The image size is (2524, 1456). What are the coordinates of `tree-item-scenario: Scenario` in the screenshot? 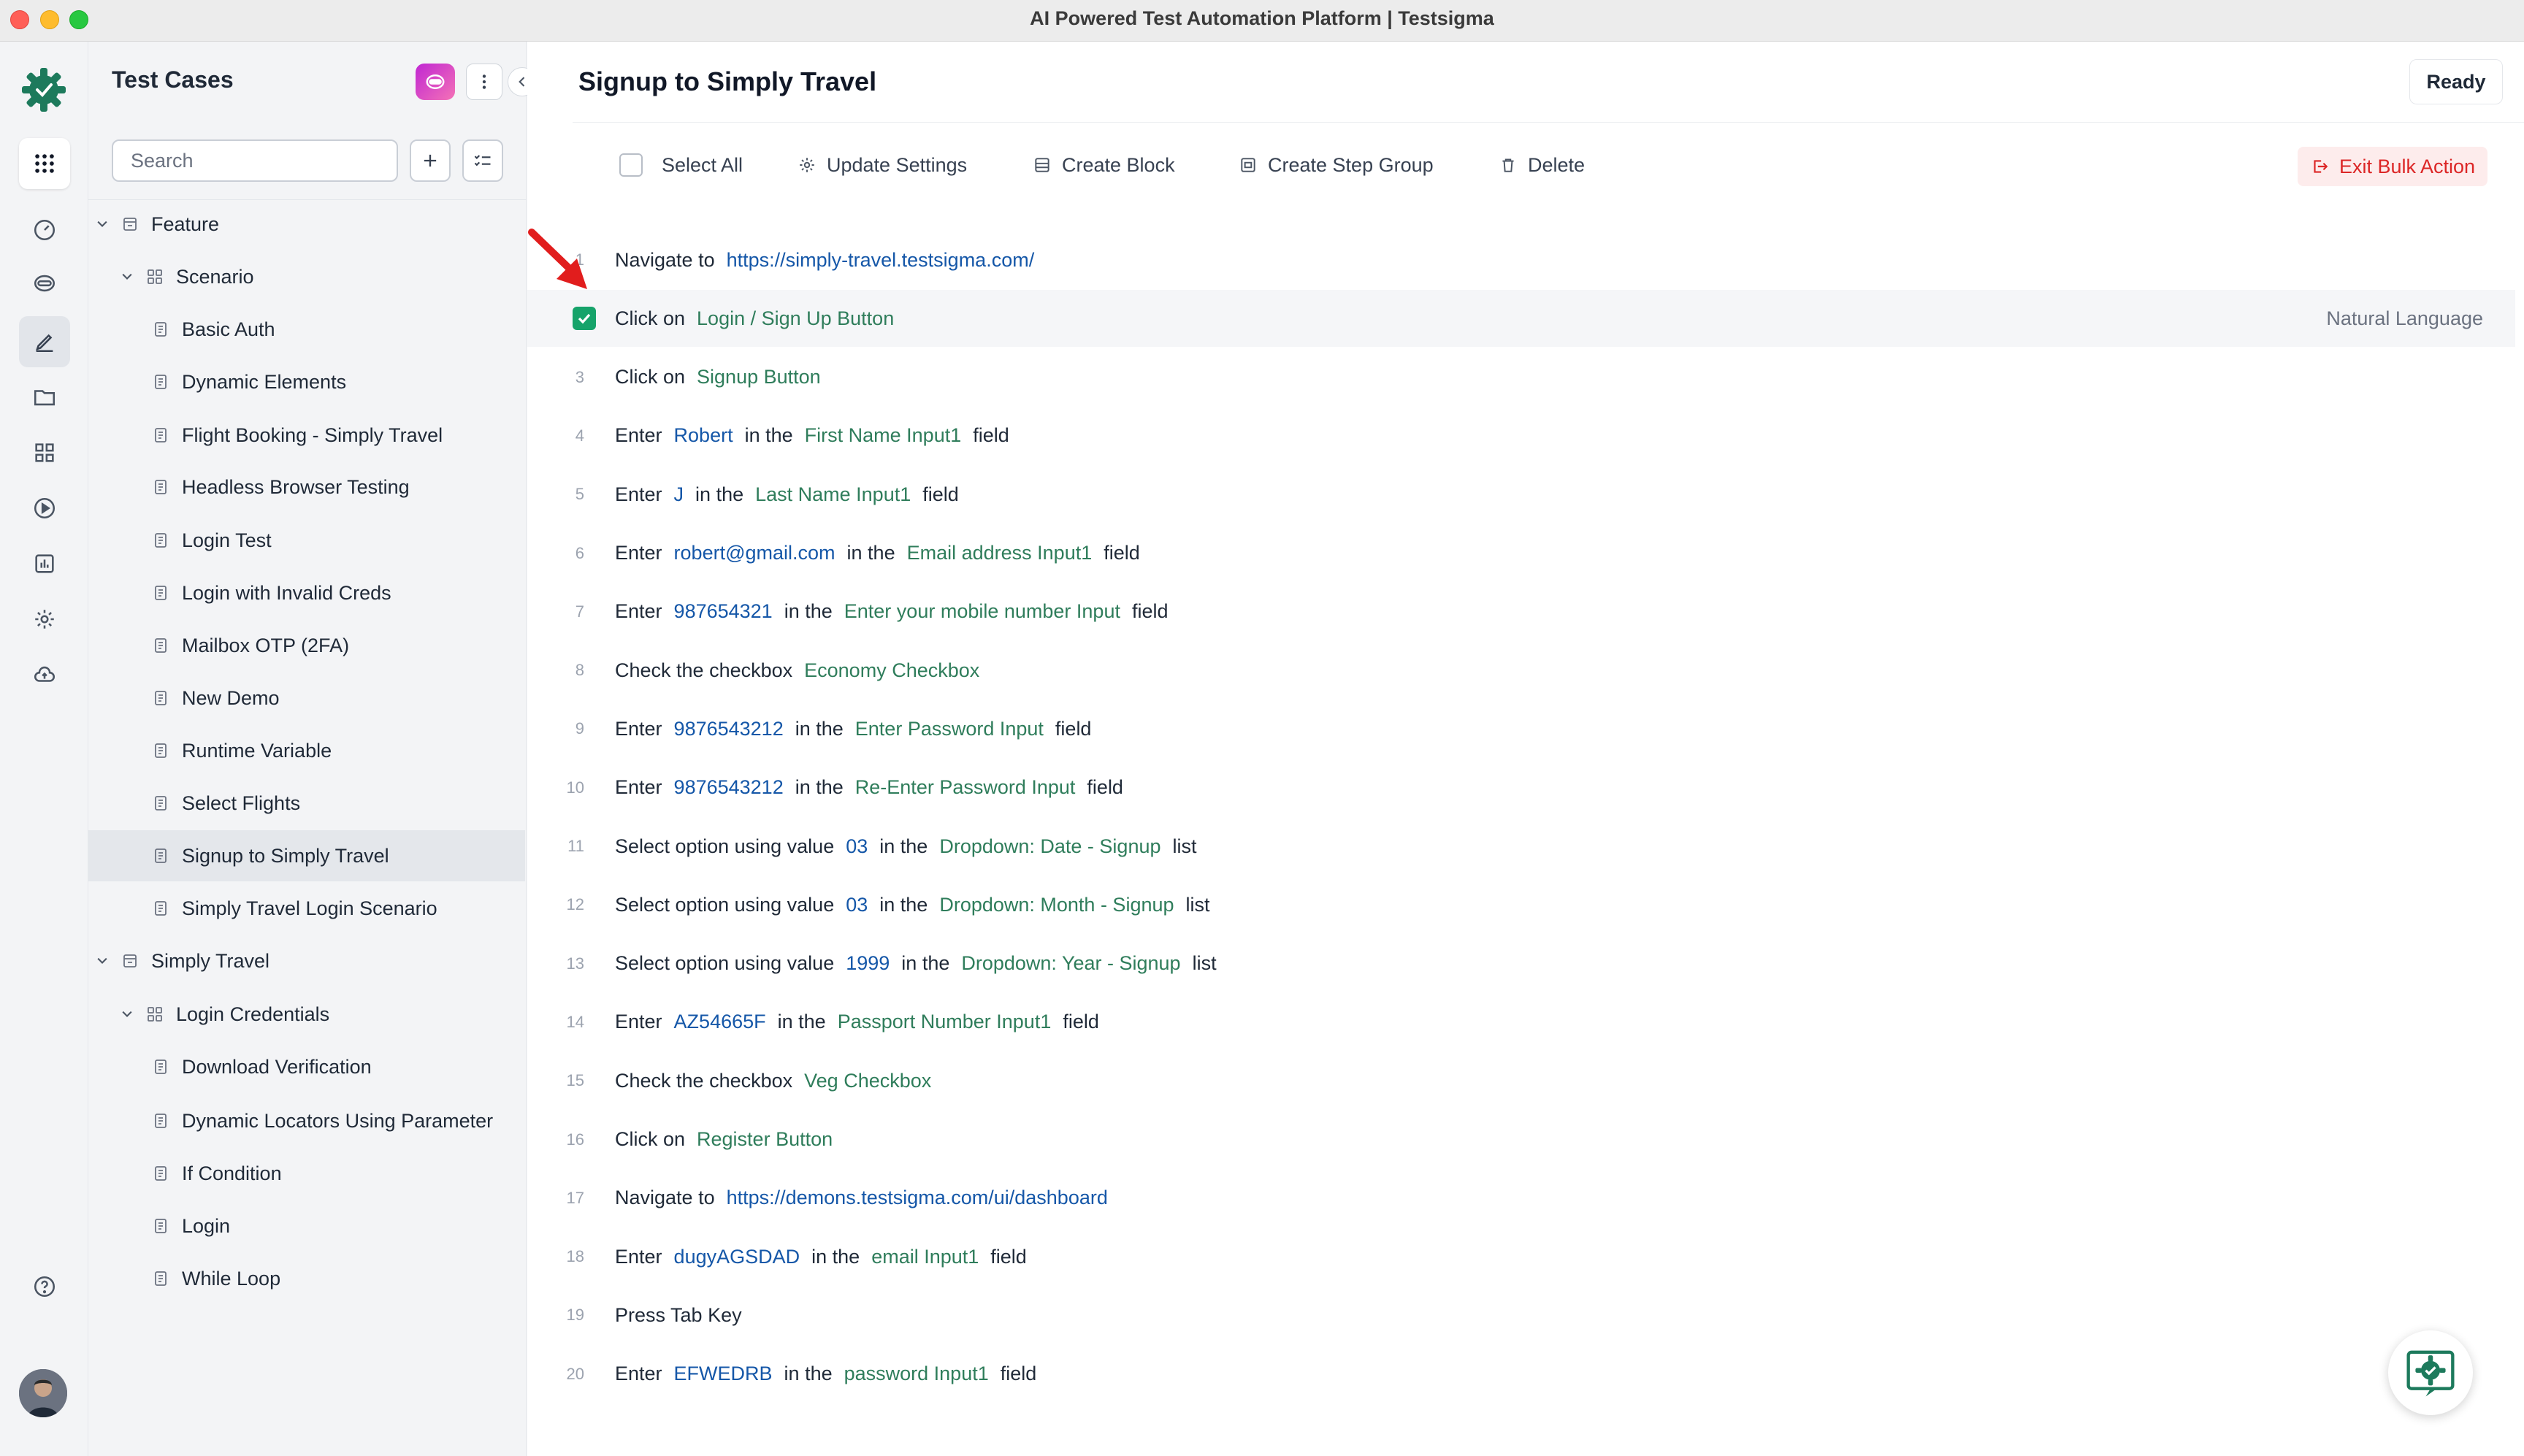 It's located at (307, 276).